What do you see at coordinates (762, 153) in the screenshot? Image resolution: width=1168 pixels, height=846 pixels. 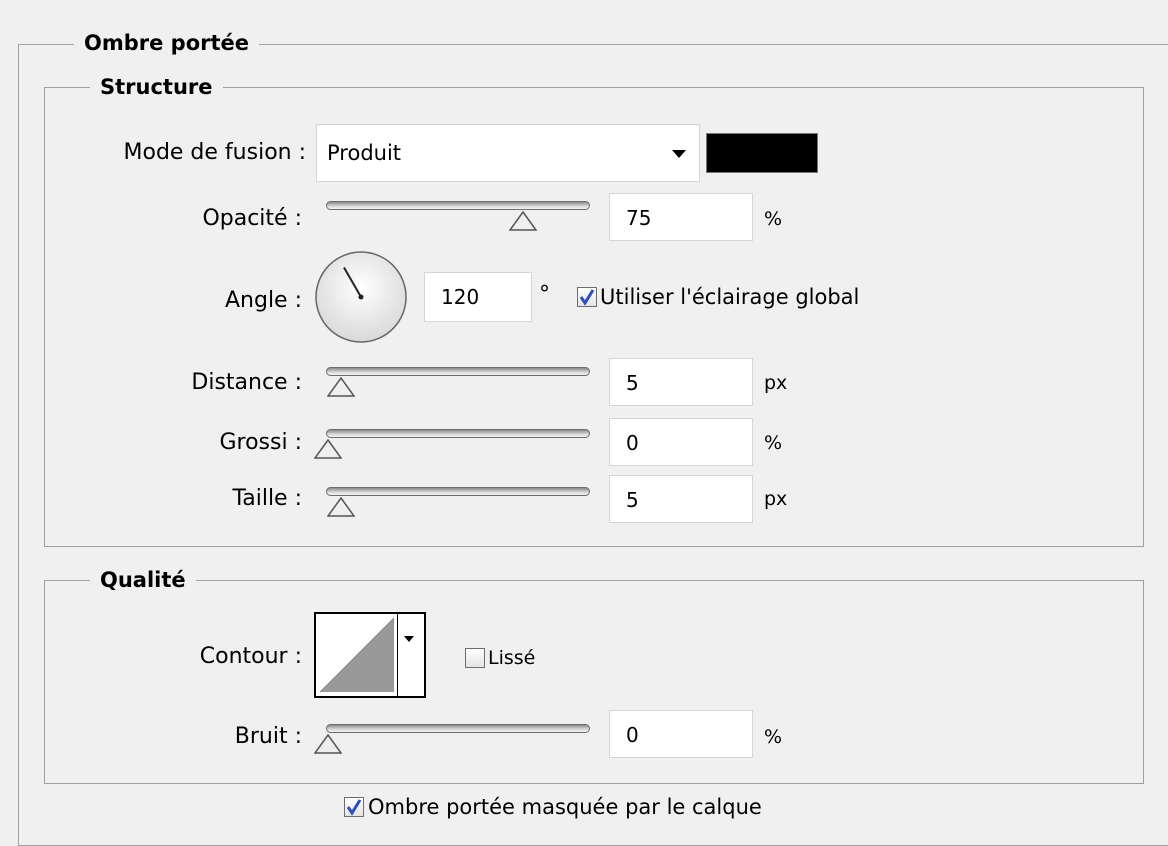 I see `shadow-color-swatch` at bounding box center [762, 153].